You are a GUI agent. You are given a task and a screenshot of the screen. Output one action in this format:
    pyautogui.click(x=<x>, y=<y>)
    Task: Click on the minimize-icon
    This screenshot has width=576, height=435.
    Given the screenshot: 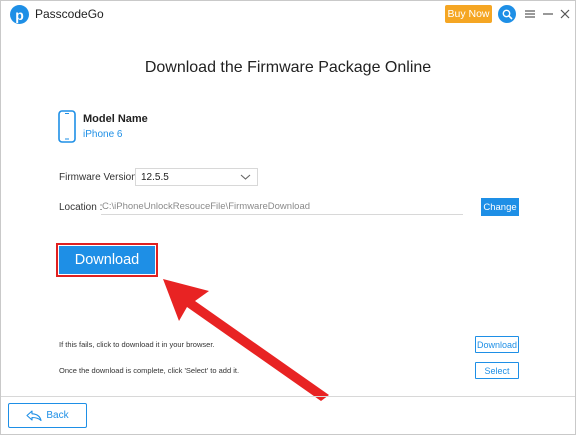 What is the action you would take?
    pyautogui.click(x=548, y=14)
    